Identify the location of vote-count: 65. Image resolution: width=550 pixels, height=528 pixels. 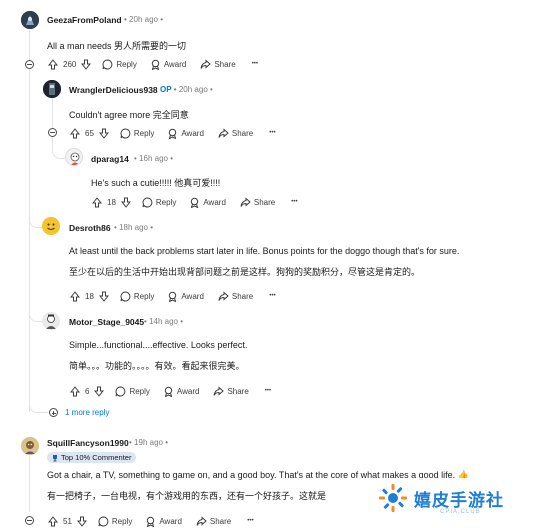
(89, 133).